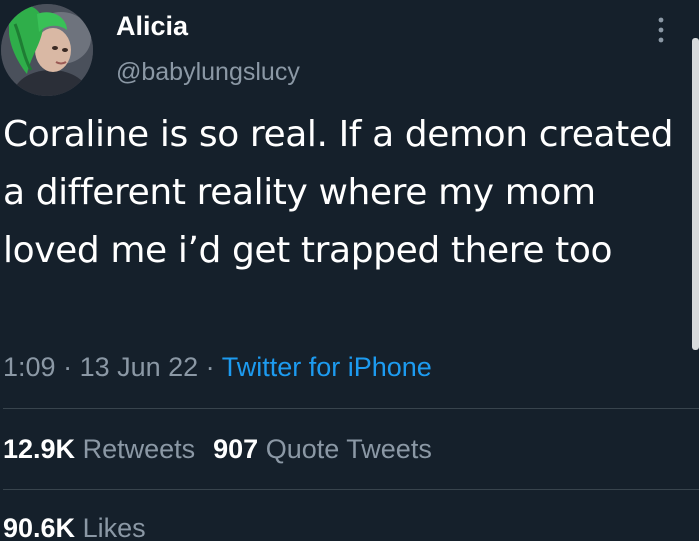 This screenshot has width=699, height=541. I want to click on quote-tweets-stat: 907 Quote Tweets, so click(322, 449).